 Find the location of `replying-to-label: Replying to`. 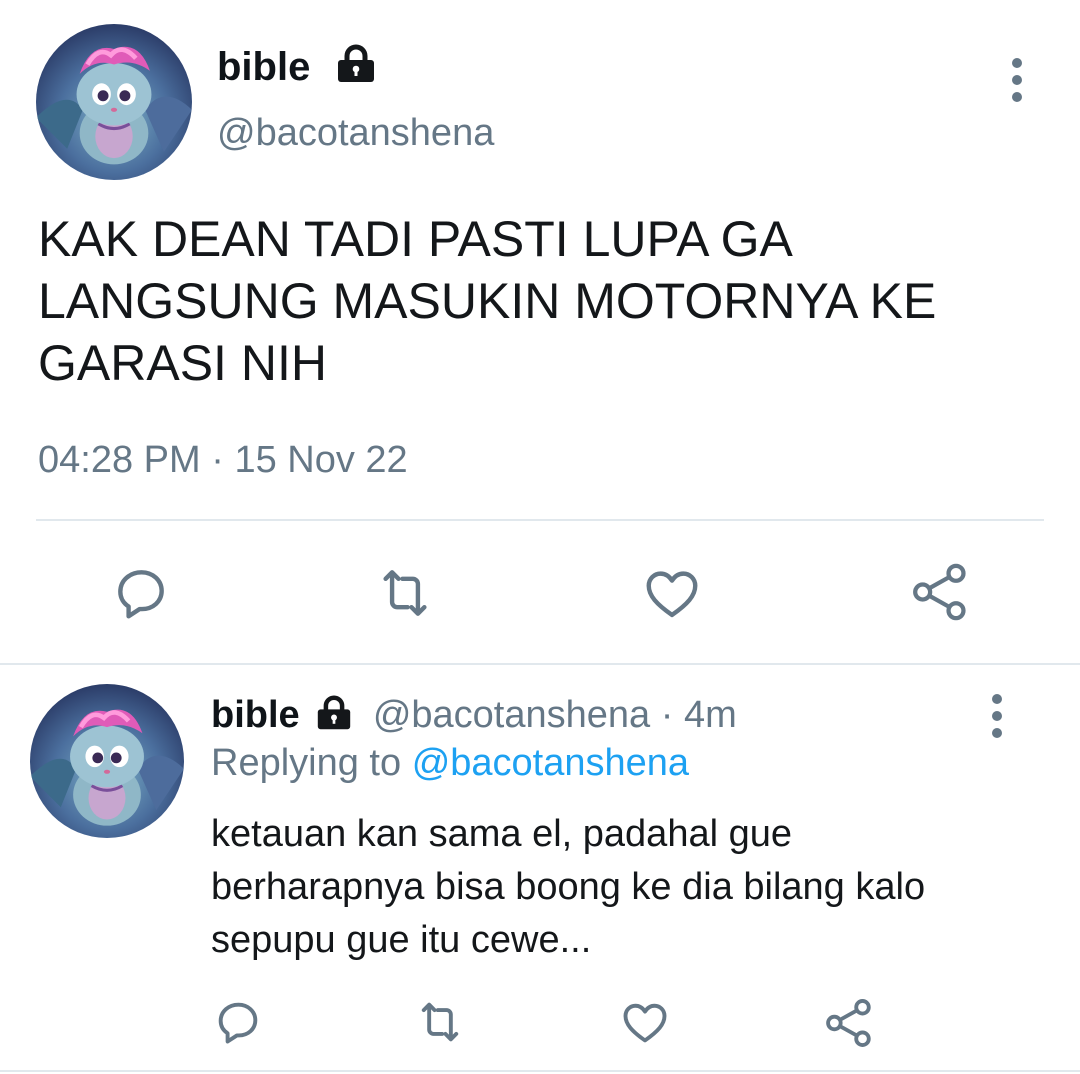

replying-to-label: Replying to is located at coordinates (306, 763).